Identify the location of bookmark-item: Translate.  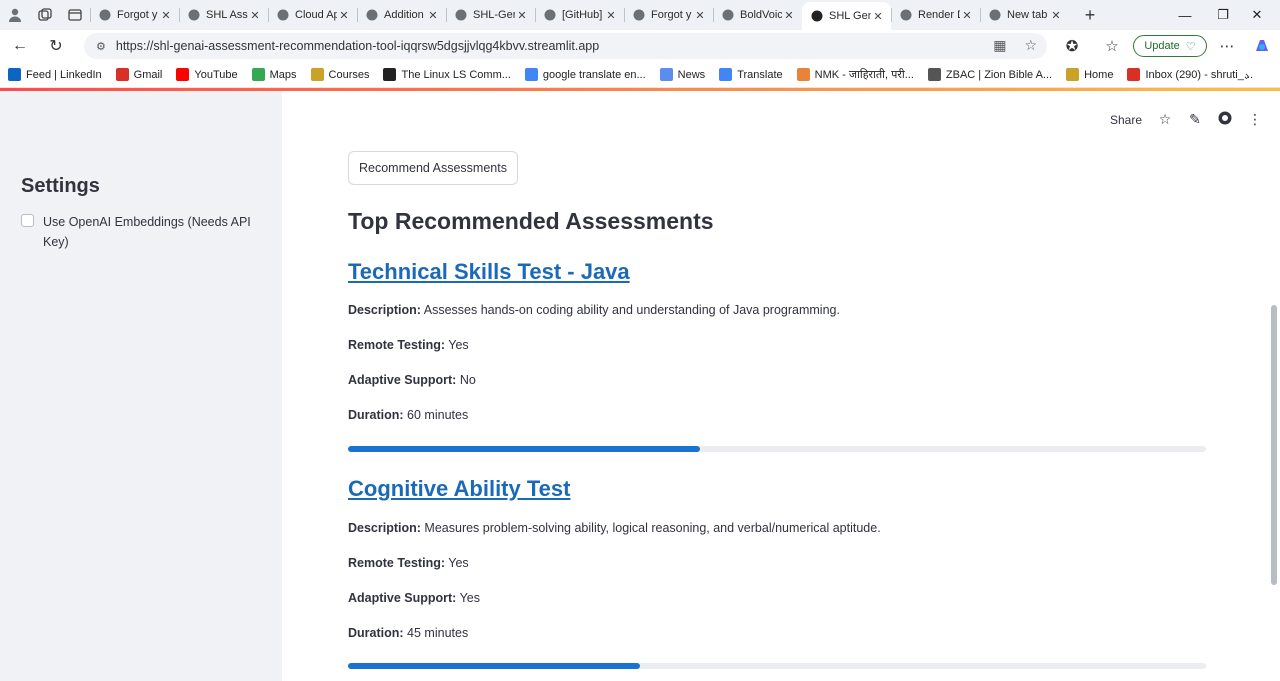
(751, 74).